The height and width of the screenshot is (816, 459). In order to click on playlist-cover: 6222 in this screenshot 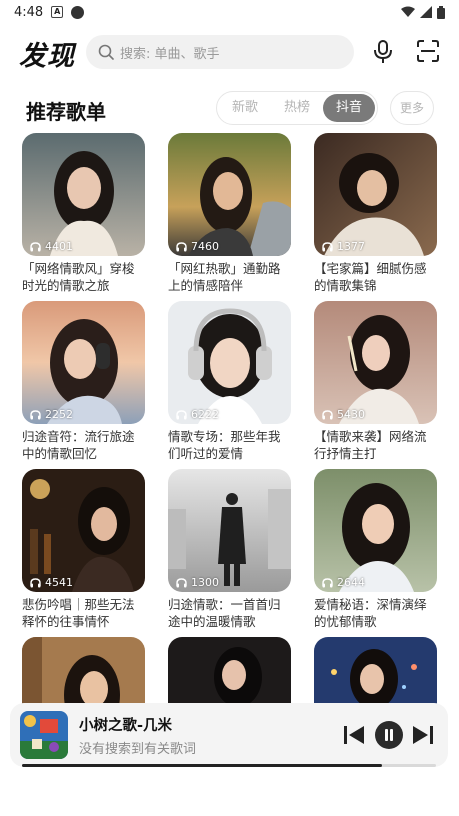, I will do `click(229, 362)`.